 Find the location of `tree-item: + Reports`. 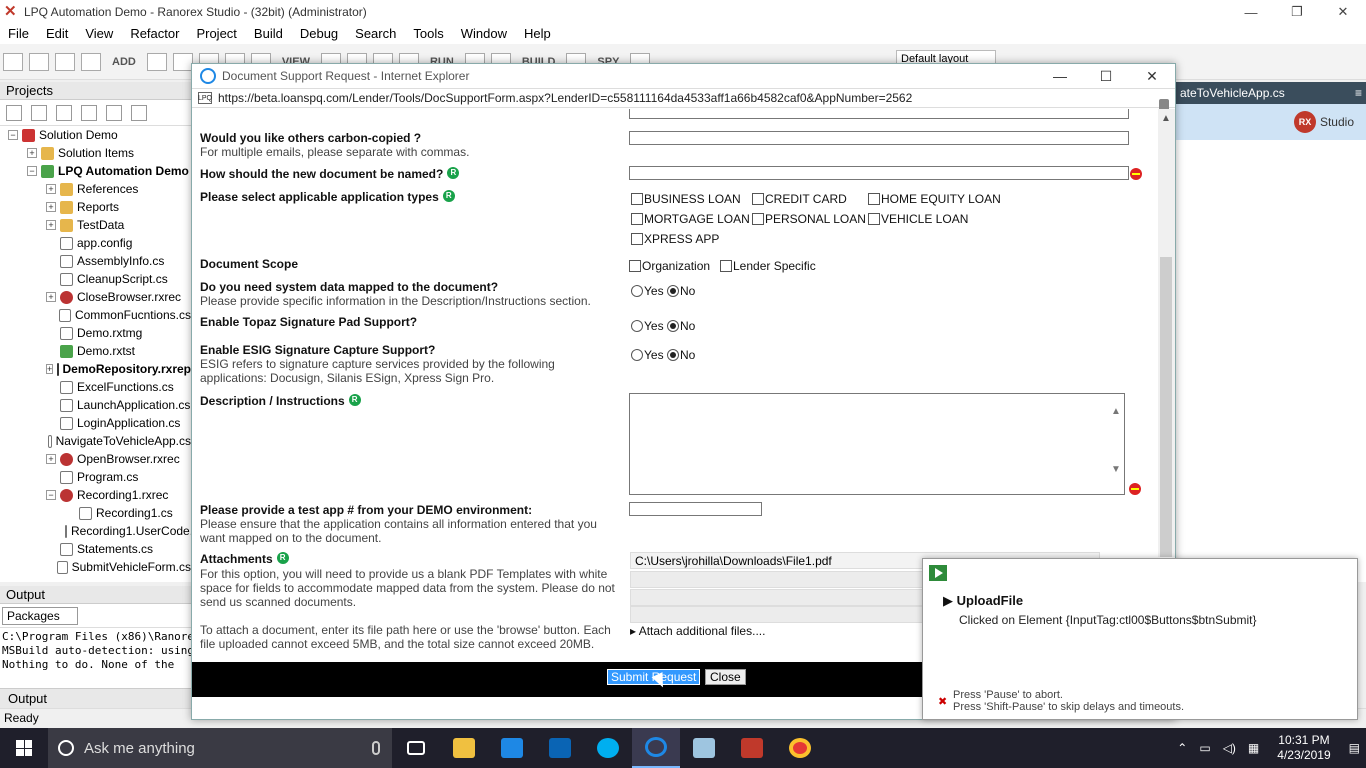

tree-item: + Reports is located at coordinates (95, 207).